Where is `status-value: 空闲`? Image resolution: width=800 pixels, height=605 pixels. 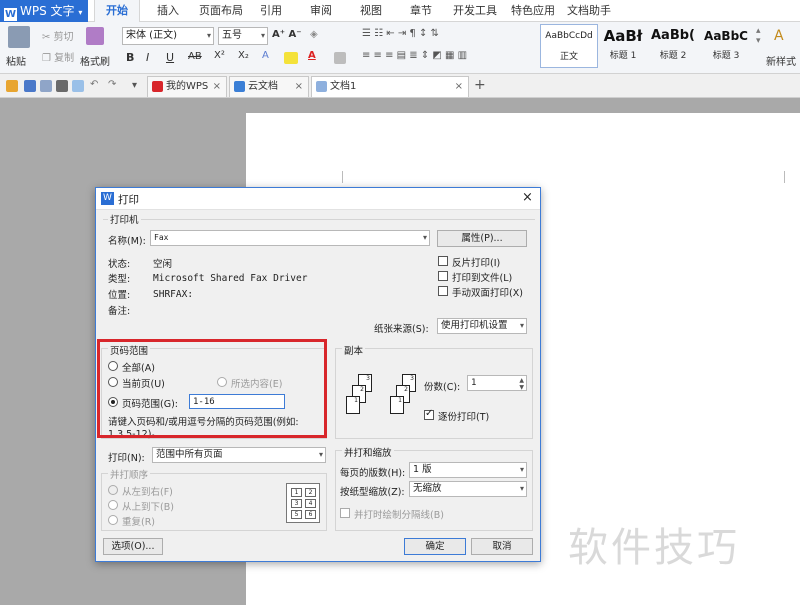
status-value: 空闲 is located at coordinates (163, 264).